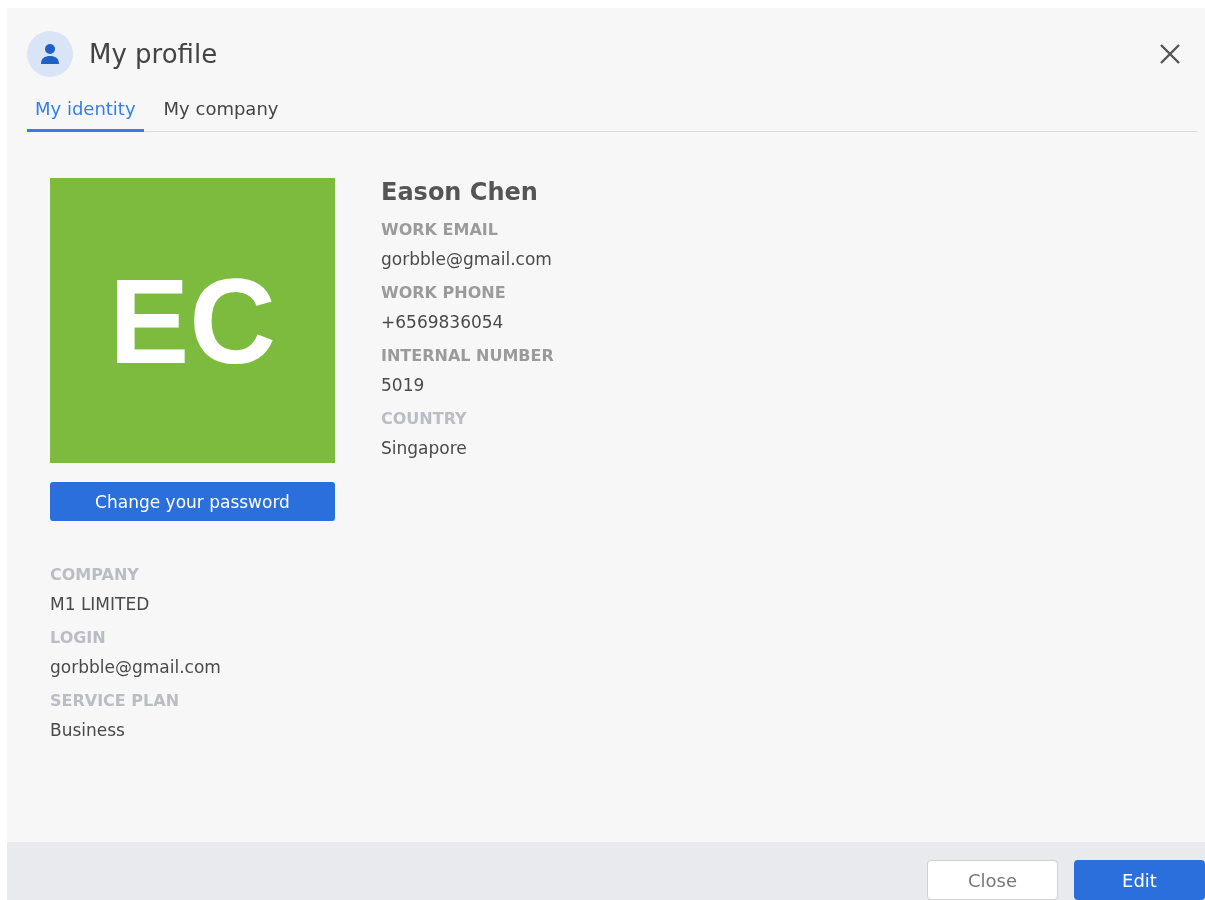  What do you see at coordinates (1139, 880) in the screenshot?
I see `edit-button: Edit` at bounding box center [1139, 880].